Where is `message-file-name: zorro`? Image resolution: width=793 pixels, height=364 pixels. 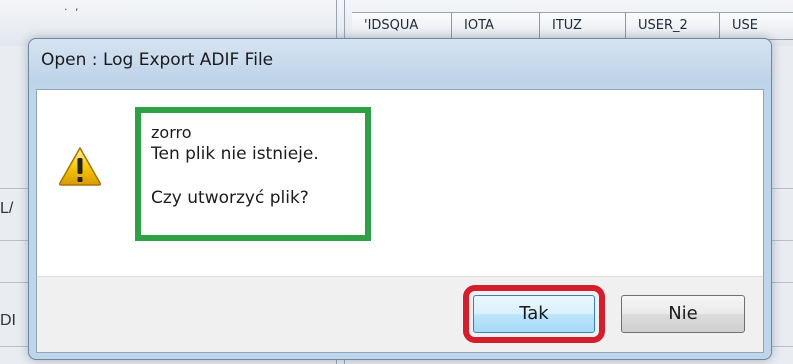 message-file-name: zorro is located at coordinates (171, 132).